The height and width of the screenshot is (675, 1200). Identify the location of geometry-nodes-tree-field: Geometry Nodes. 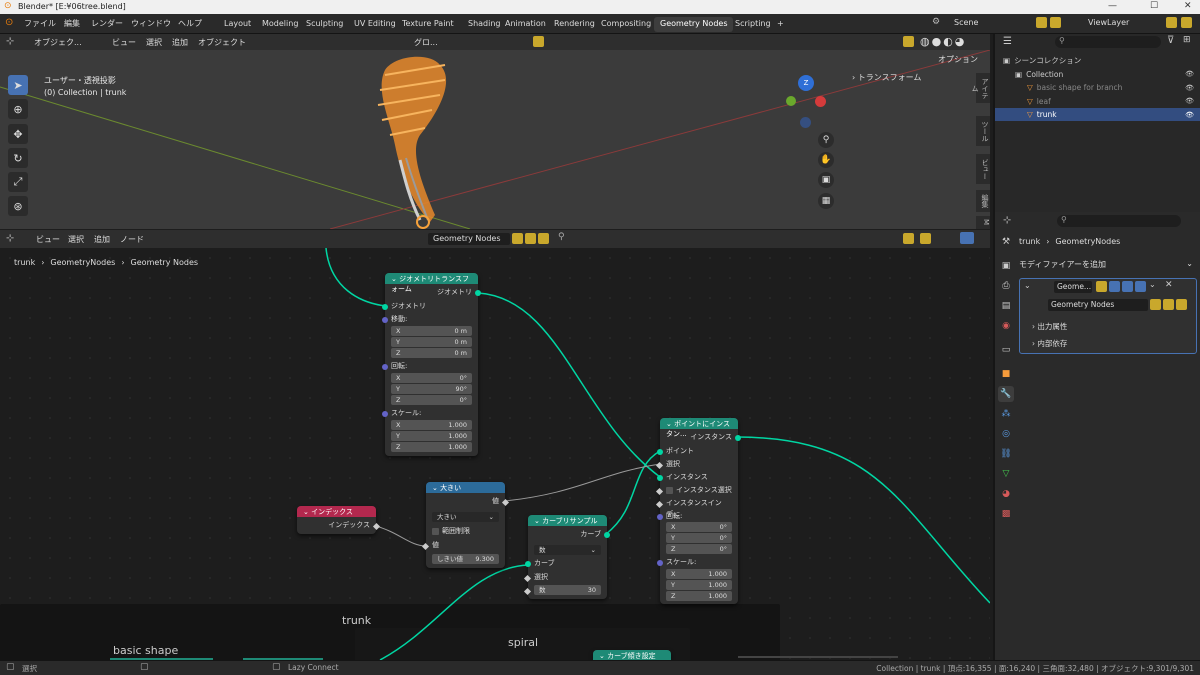
(1098, 305).